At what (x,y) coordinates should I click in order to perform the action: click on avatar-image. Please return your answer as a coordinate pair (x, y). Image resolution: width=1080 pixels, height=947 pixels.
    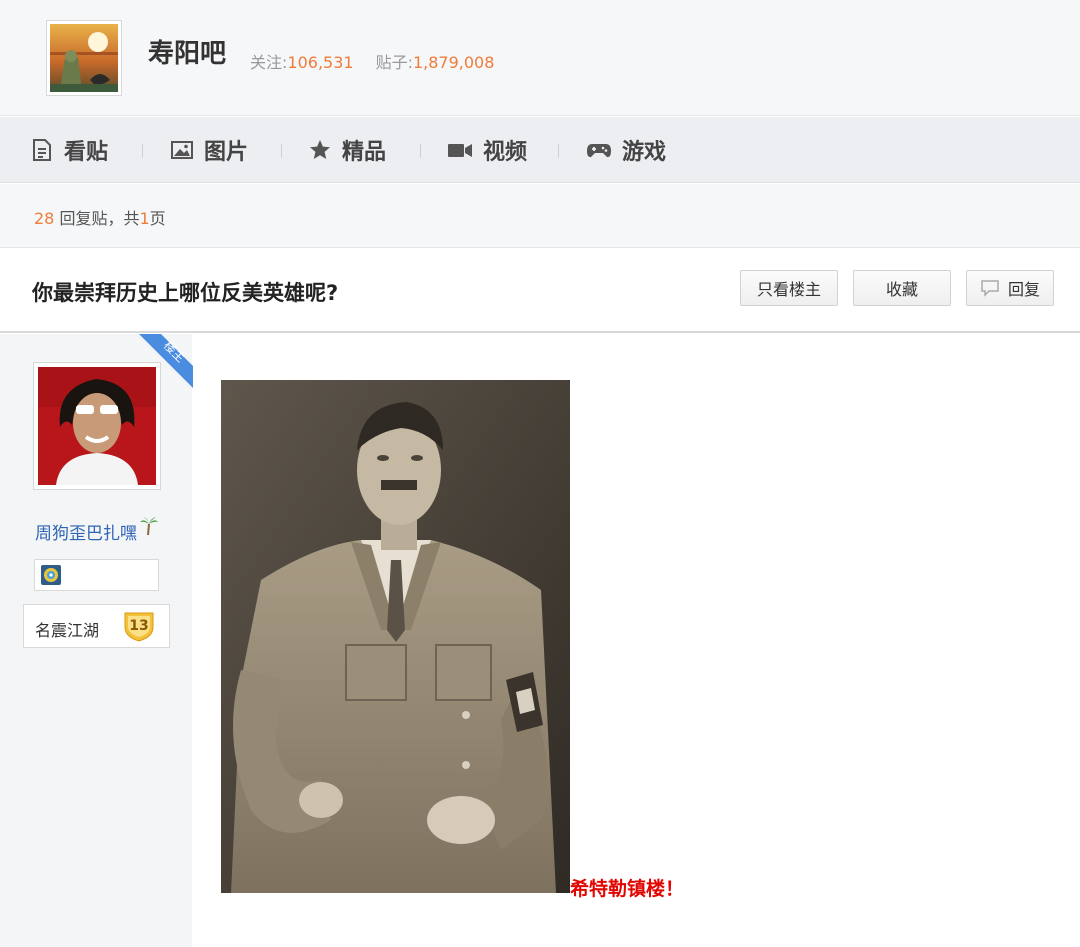
    Looking at the image, I should click on (97, 426).